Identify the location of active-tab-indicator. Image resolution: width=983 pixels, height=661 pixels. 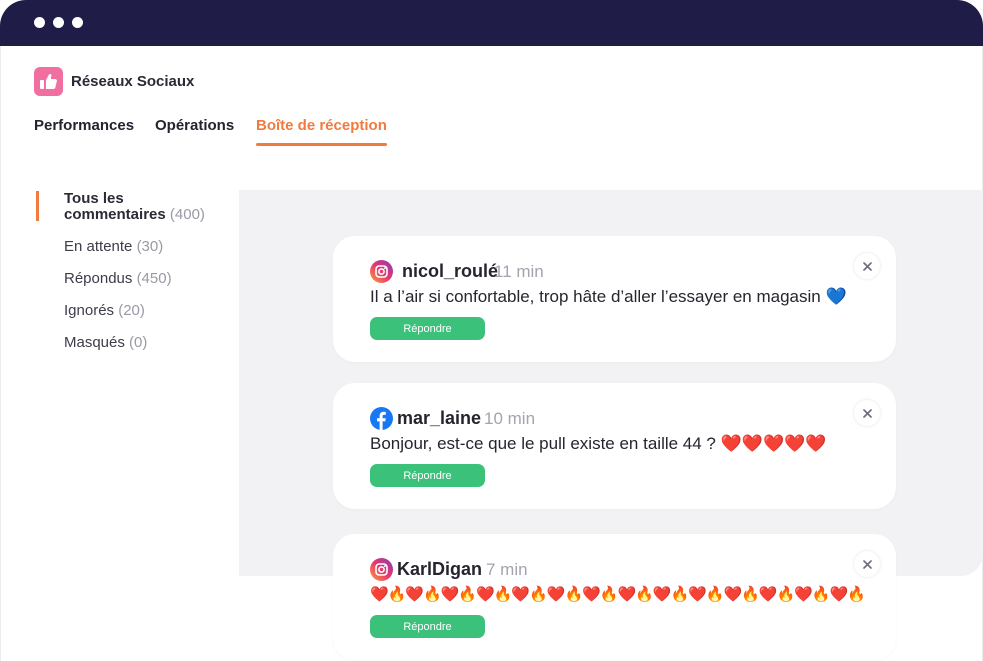
(321, 144).